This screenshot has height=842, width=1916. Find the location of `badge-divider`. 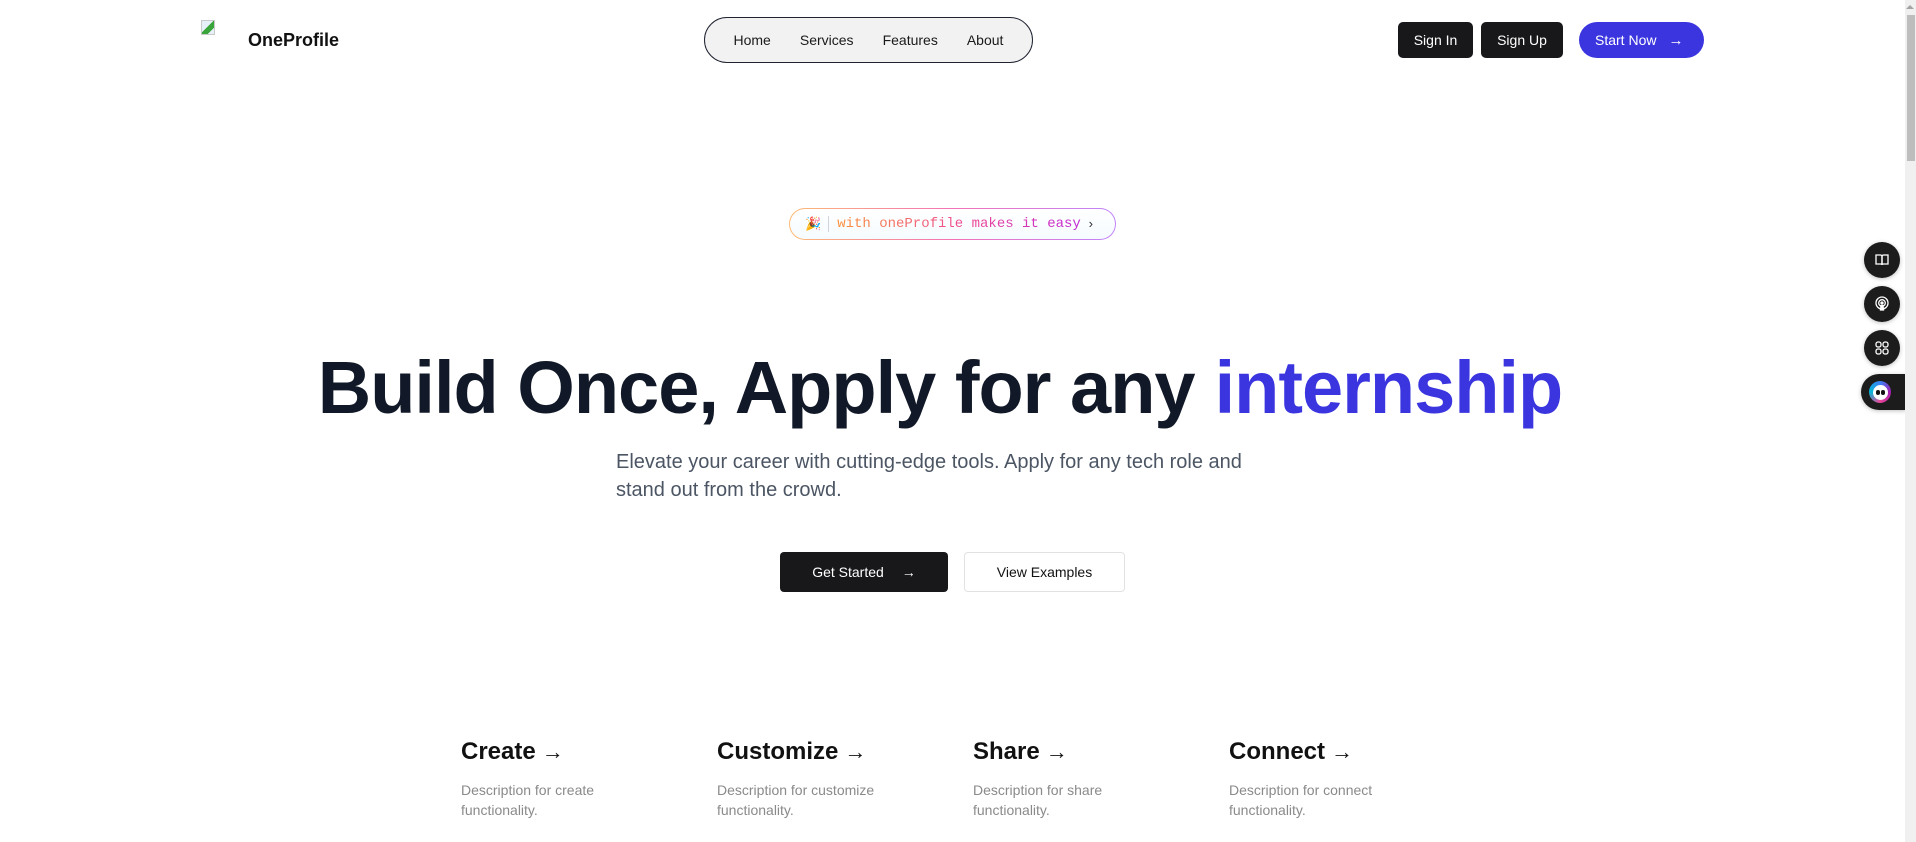

badge-divider is located at coordinates (829, 224).